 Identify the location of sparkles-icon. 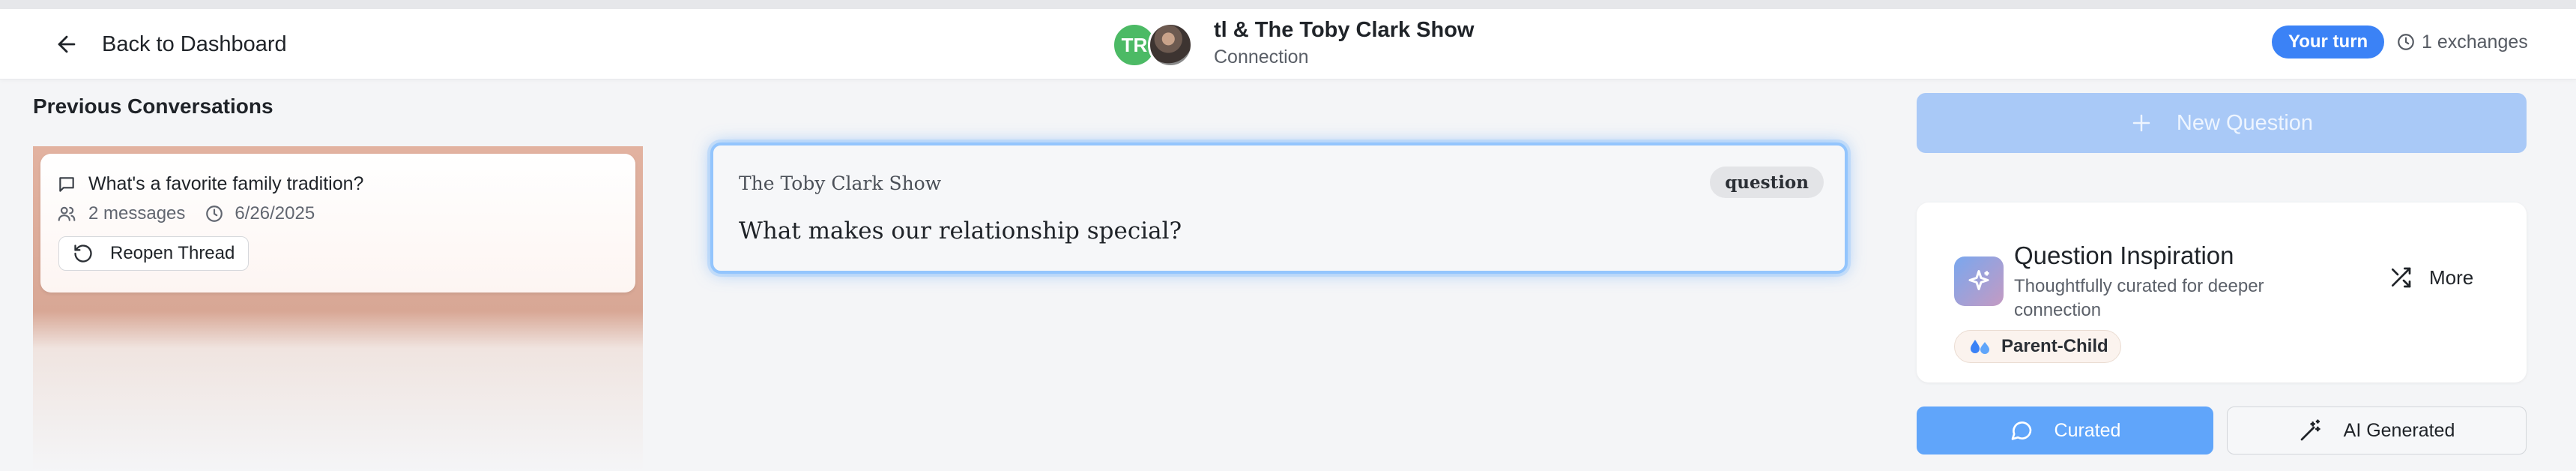
(1979, 281).